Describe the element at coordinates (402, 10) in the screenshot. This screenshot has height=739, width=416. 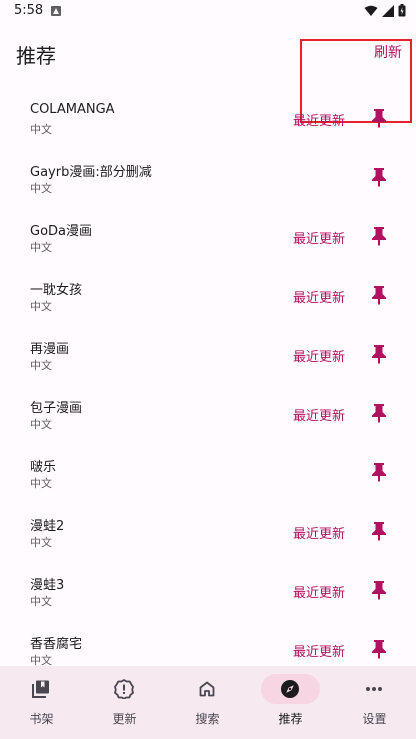
I see `battery-icon` at that location.